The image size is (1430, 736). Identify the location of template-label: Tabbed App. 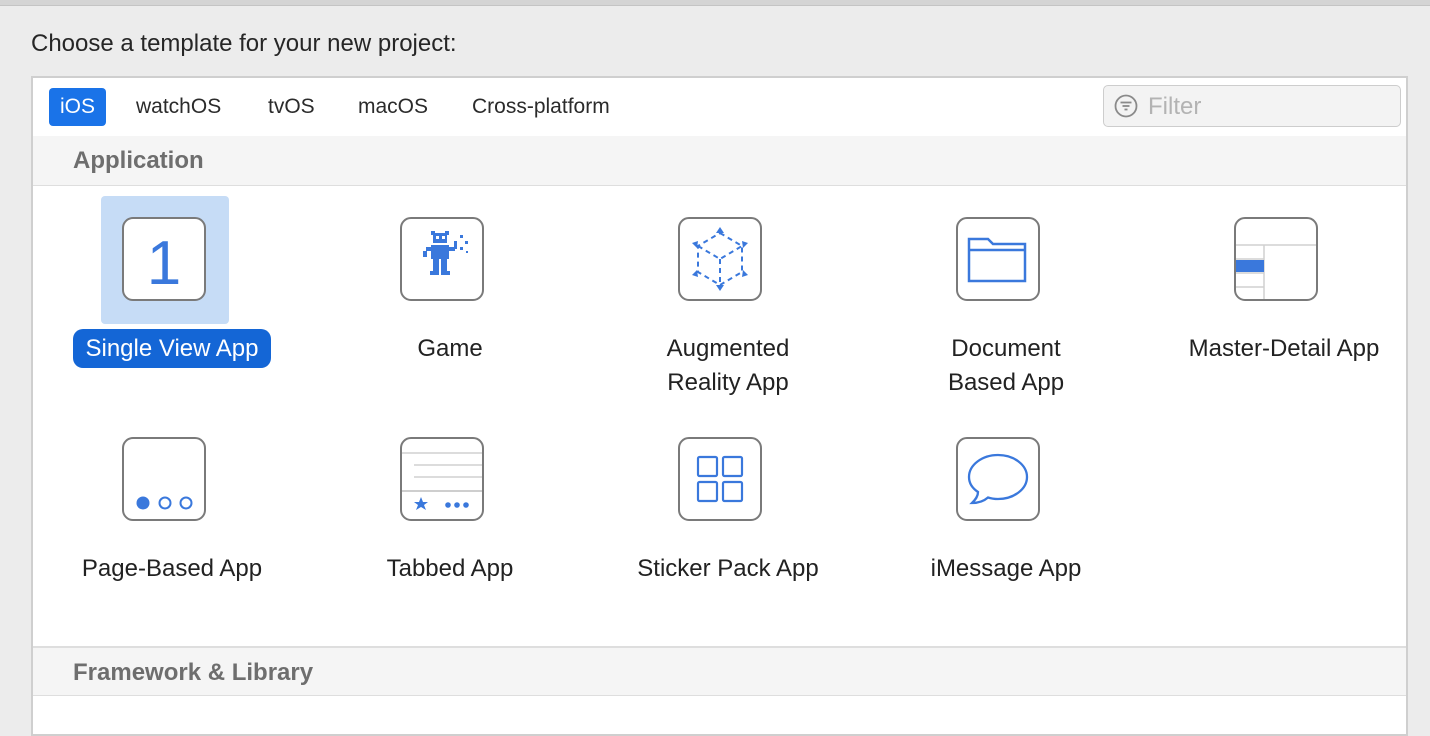
(450, 568).